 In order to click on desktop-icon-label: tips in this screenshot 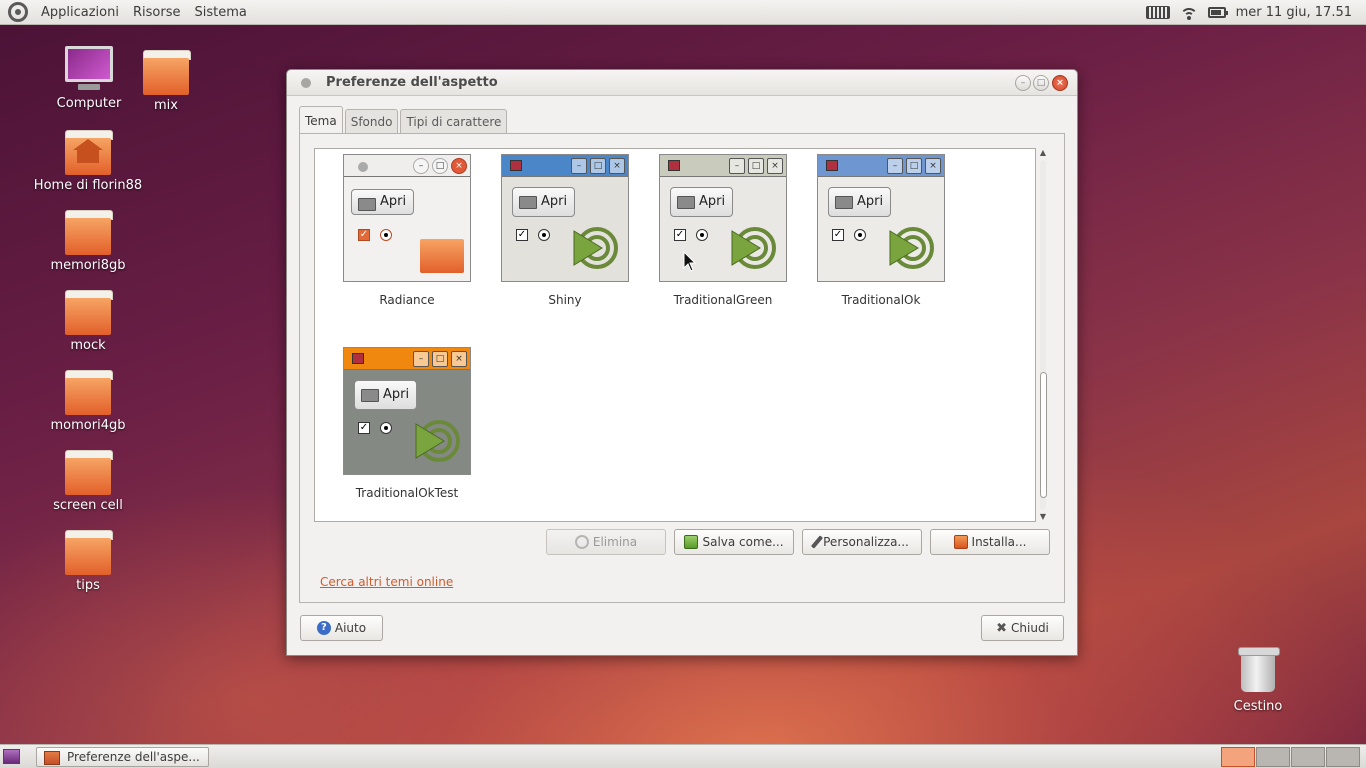, I will do `click(88, 585)`.